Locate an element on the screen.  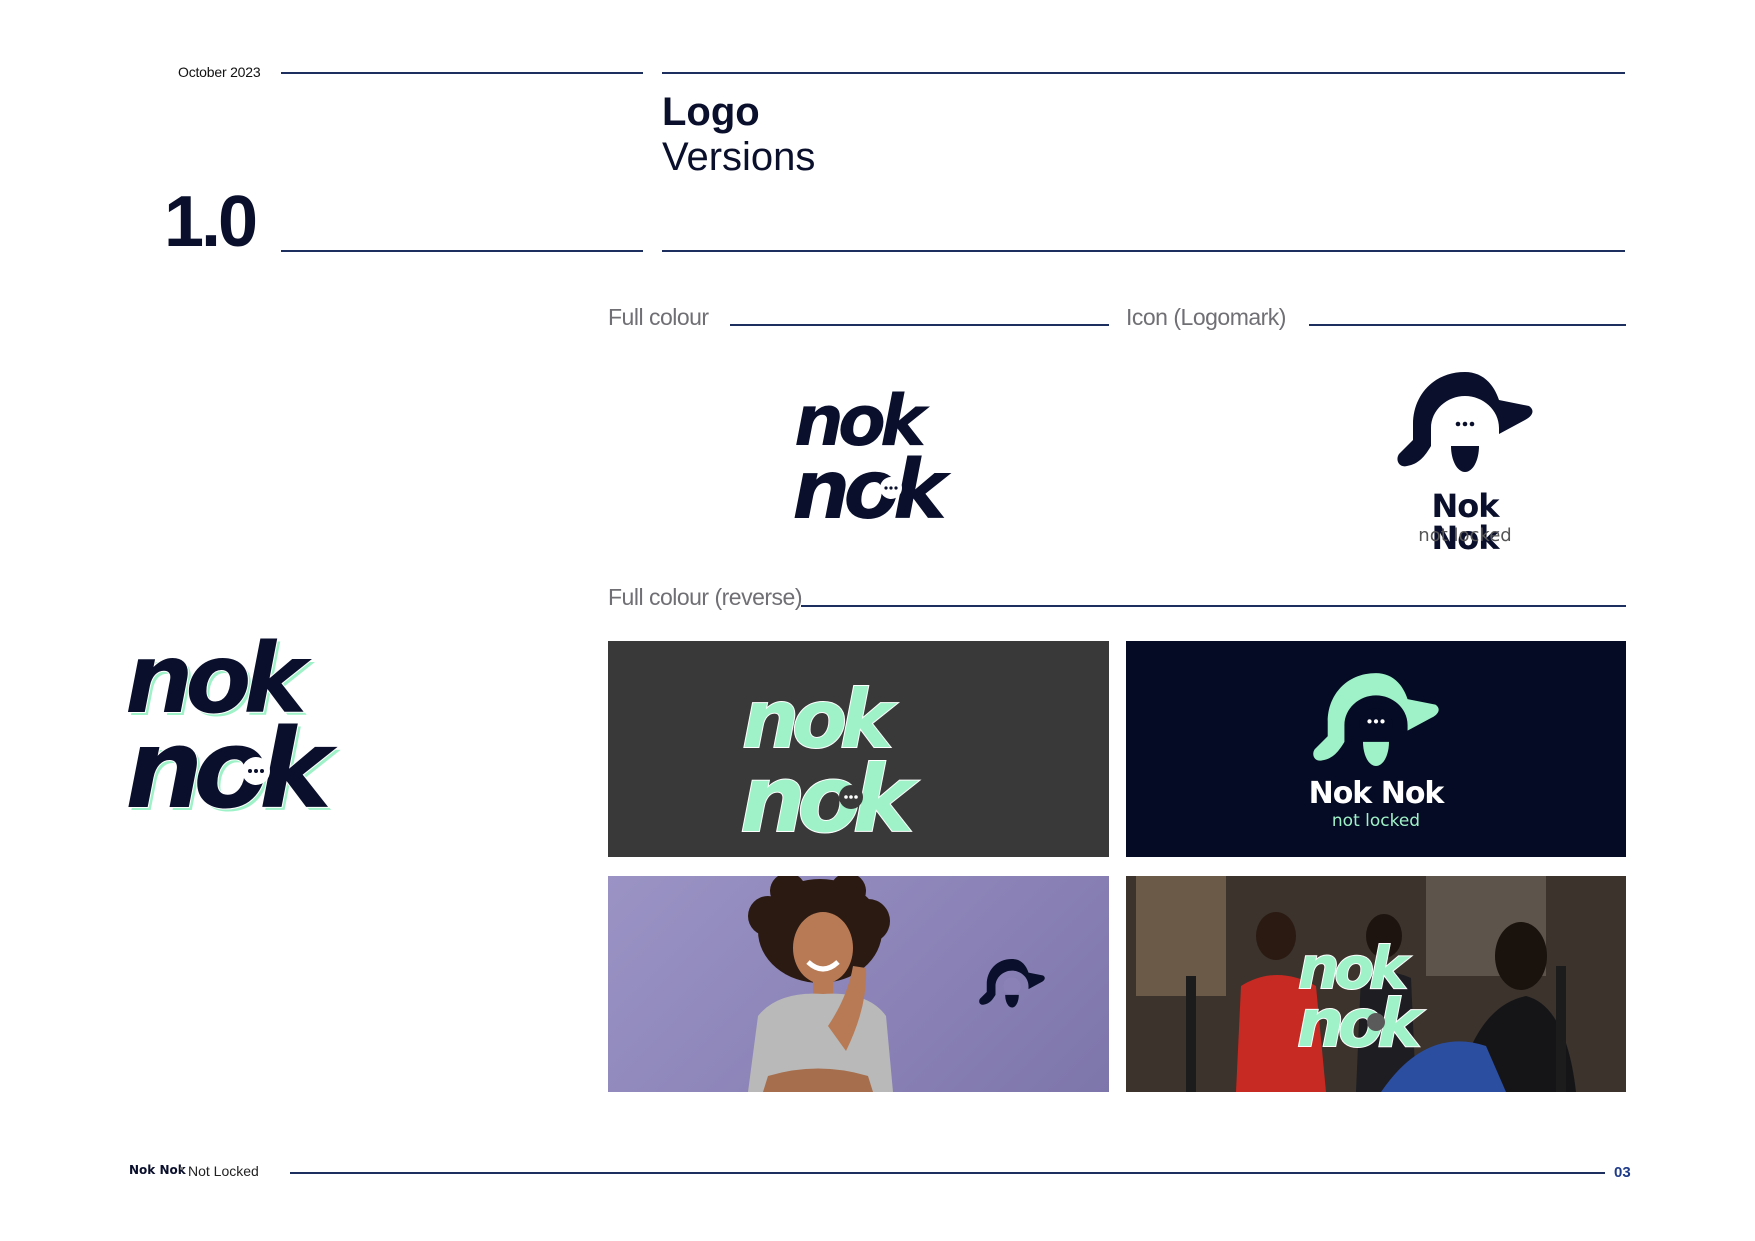
rule-full-colour-reverse is located at coordinates (1213, 606).